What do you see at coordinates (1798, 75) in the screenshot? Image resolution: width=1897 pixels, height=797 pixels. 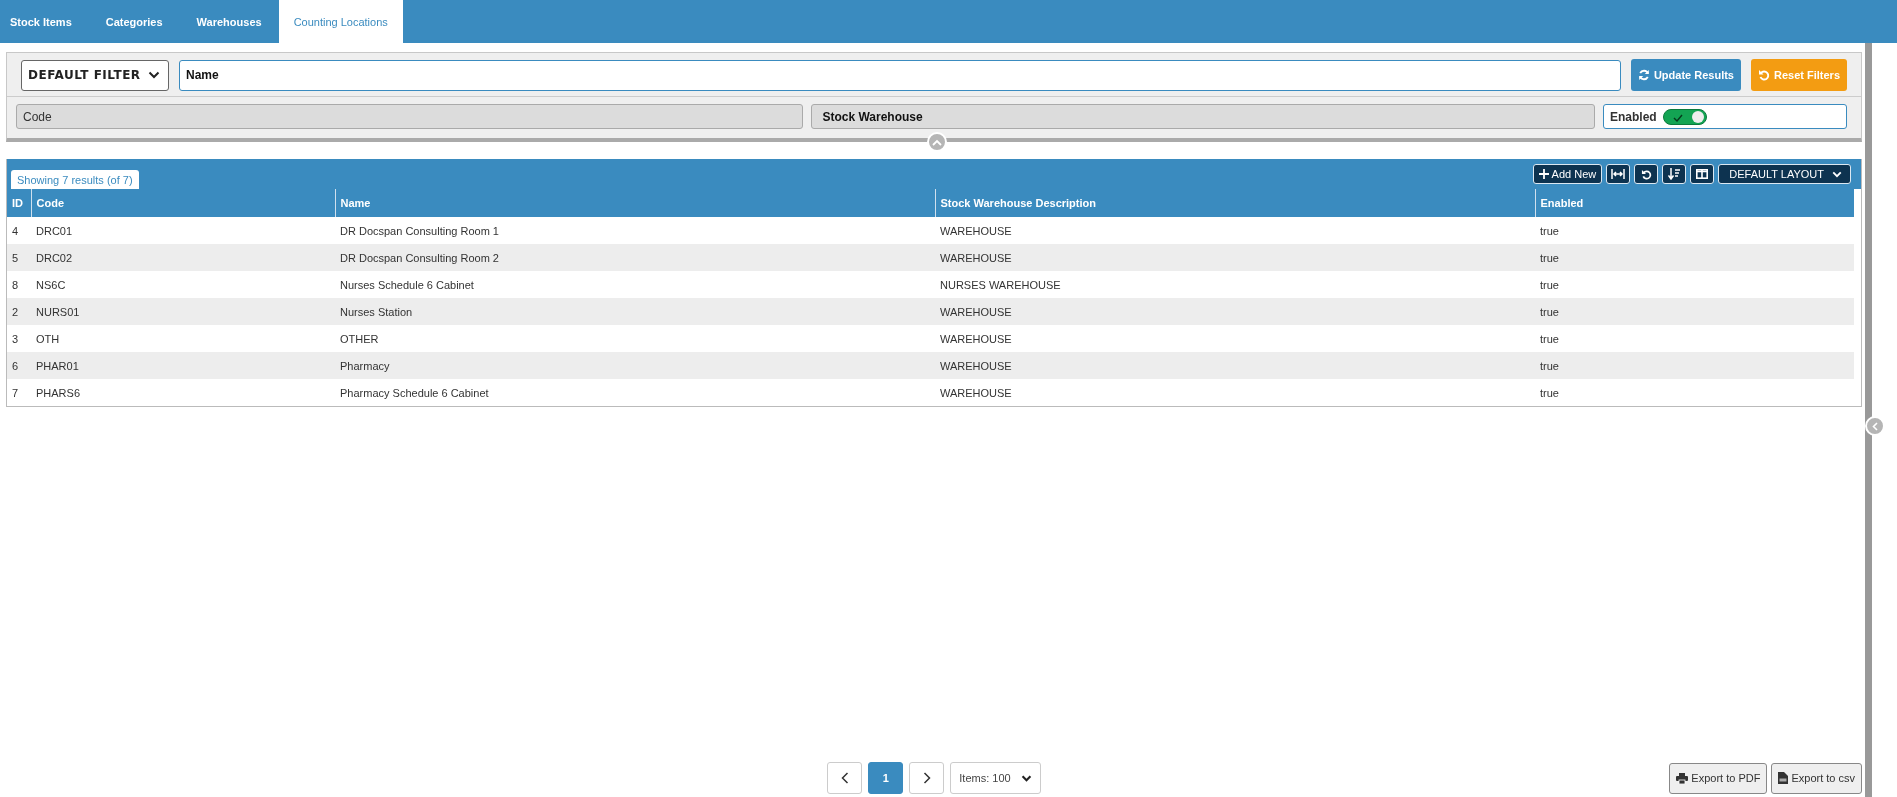 I see `filter-button: Reset Filters` at bounding box center [1798, 75].